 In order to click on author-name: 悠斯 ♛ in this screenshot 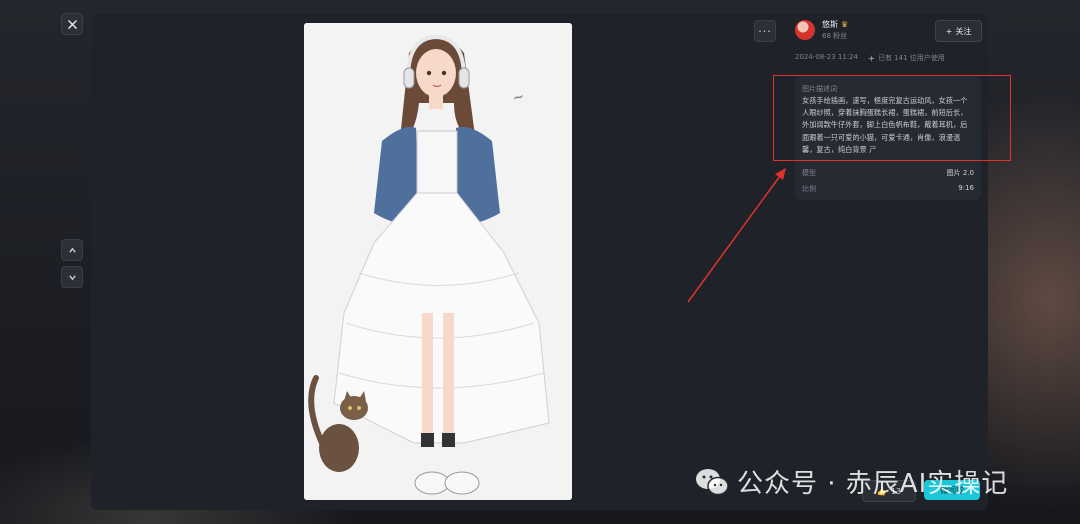, I will do `click(835, 24)`.